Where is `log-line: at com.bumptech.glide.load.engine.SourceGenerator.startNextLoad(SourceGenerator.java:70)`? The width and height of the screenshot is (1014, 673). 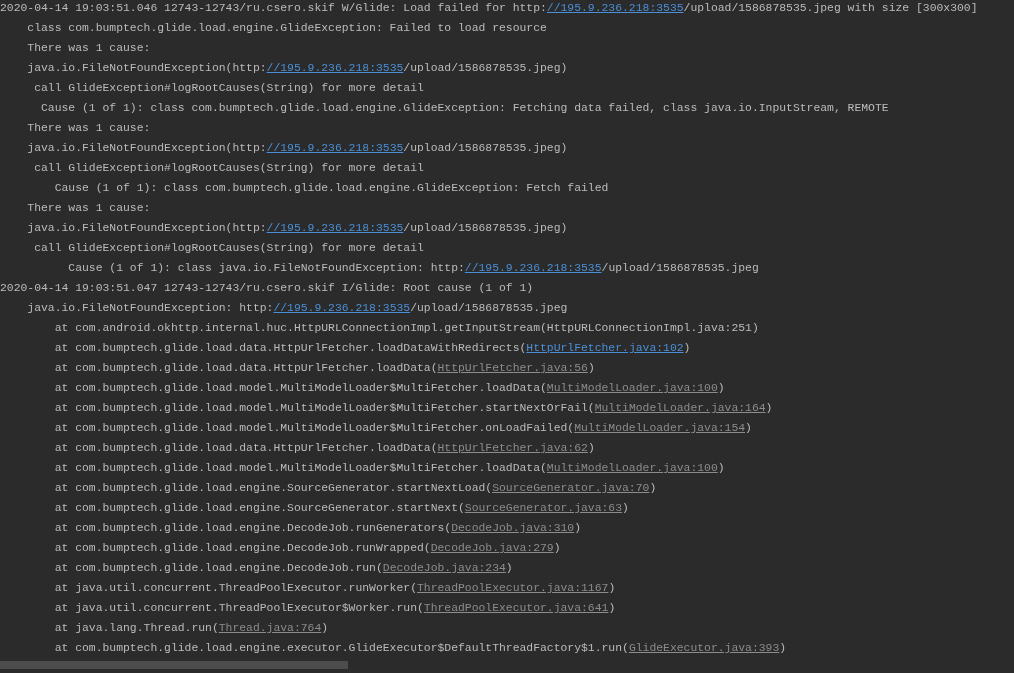
log-line: at com.bumptech.glide.load.engine.SourceGenerator.startNextLoad(SourceGenerator.java:70) is located at coordinates (355, 488).